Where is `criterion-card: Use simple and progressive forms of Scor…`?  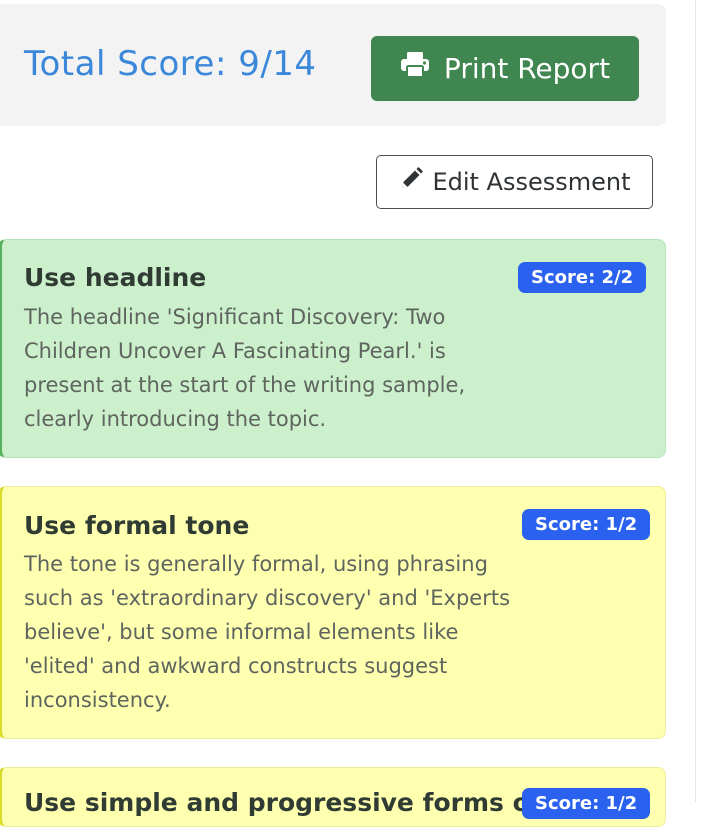
criterion-card: Use simple and progressive forms of Scor… is located at coordinates (333, 797).